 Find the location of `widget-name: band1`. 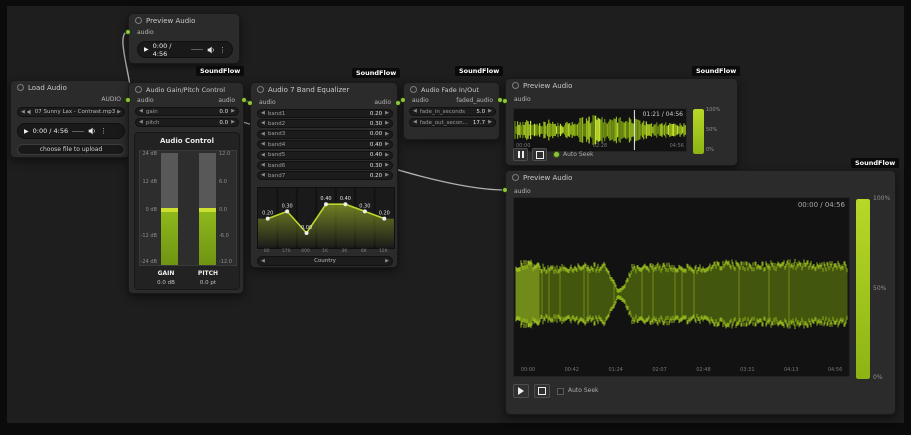

widget-name: band1 is located at coordinates (276, 113).